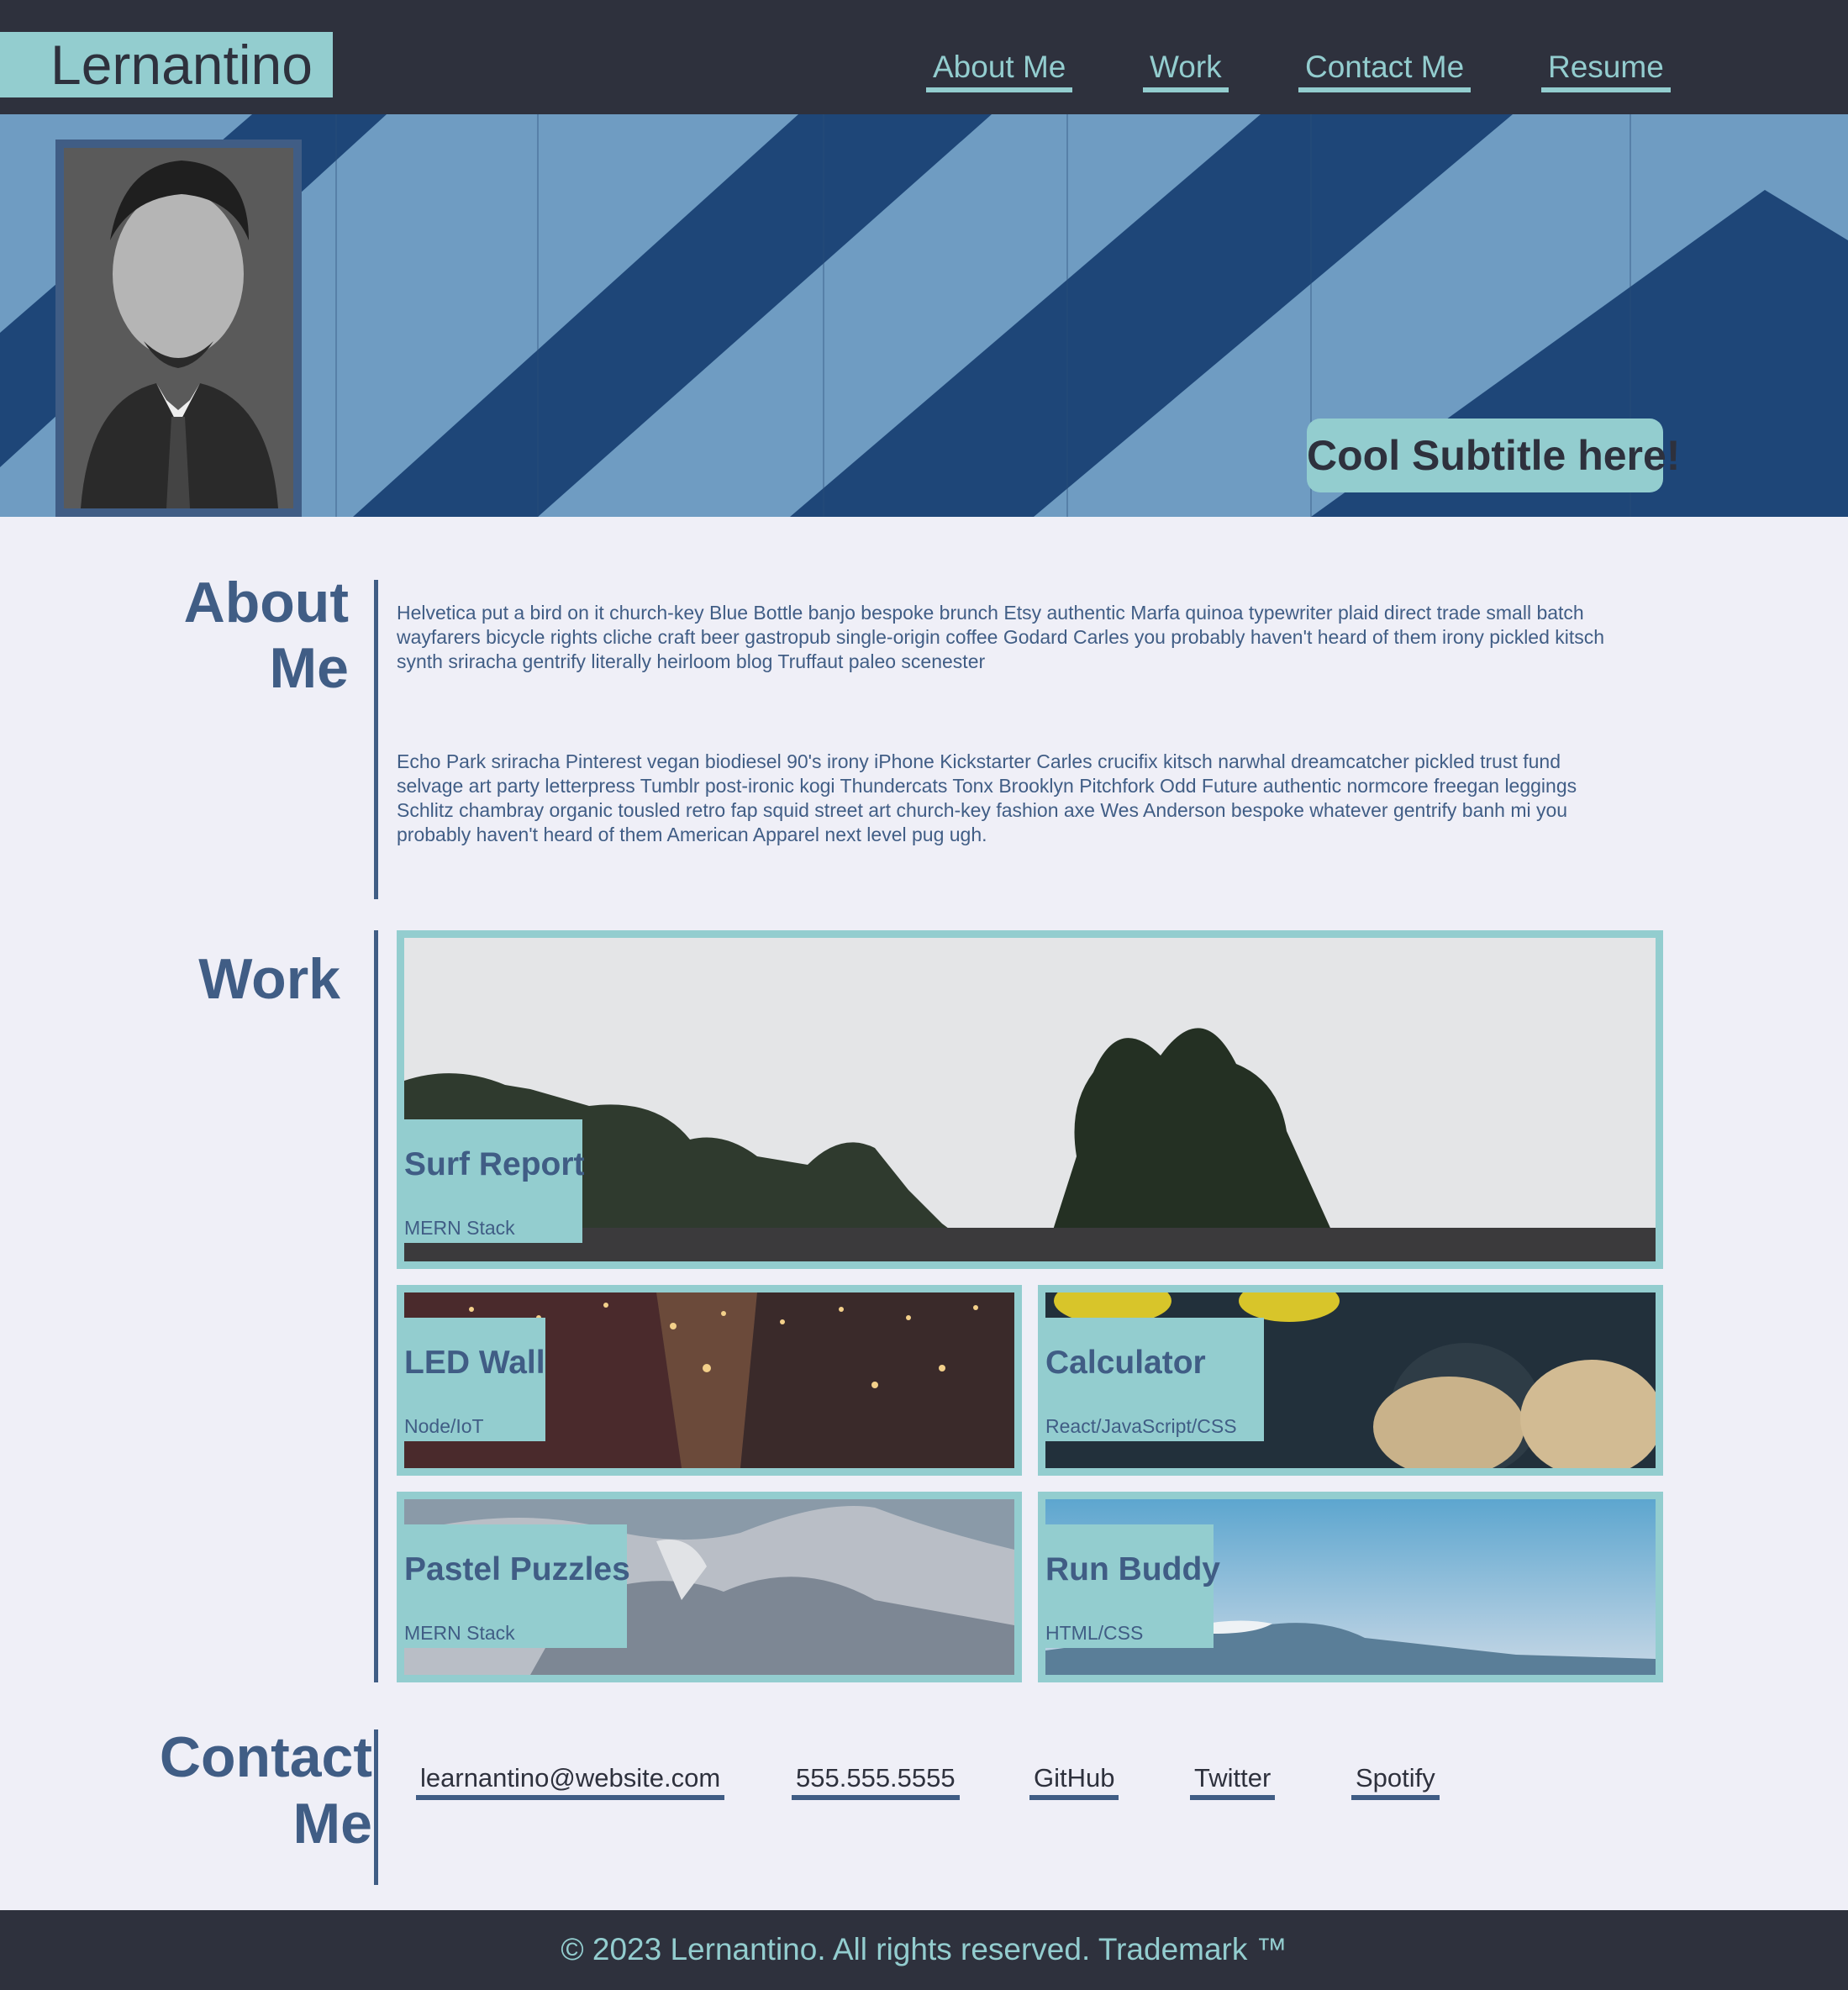 This screenshot has width=1848, height=1990. I want to click on project-card-run-buddy: Run Buddy HTML/CSS, so click(1350, 1587).